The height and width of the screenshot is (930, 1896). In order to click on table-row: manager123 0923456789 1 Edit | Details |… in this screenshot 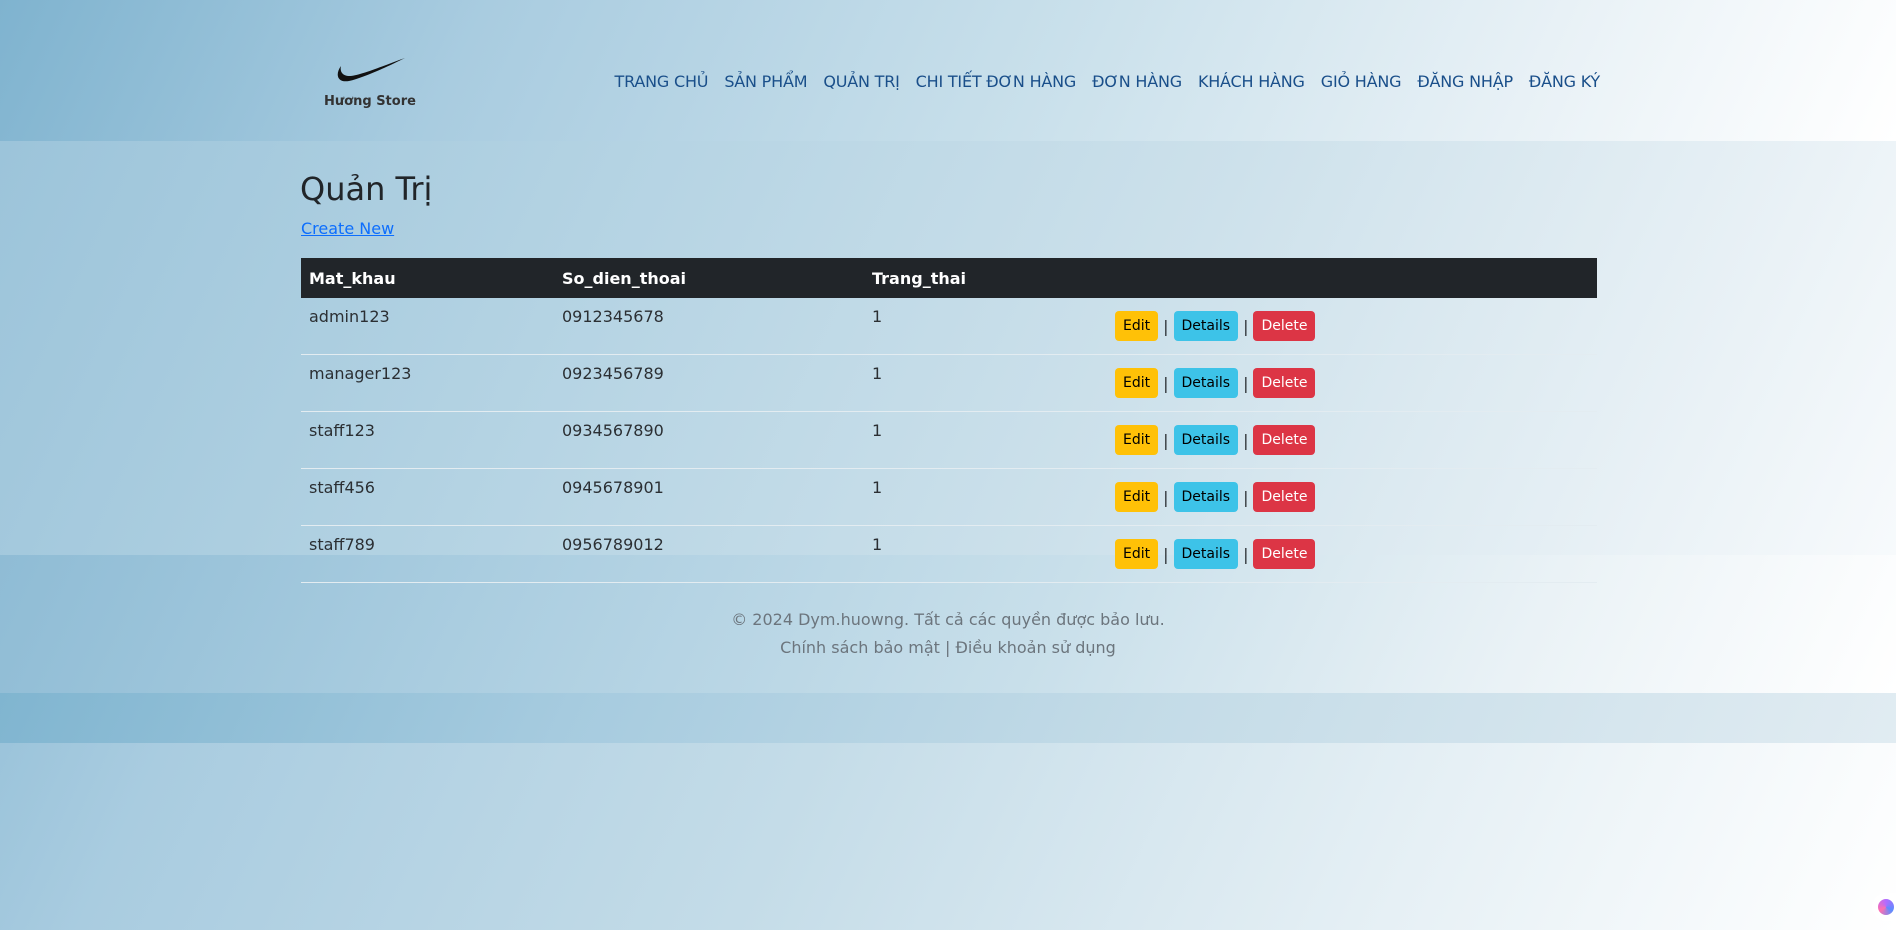, I will do `click(949, 383)`.